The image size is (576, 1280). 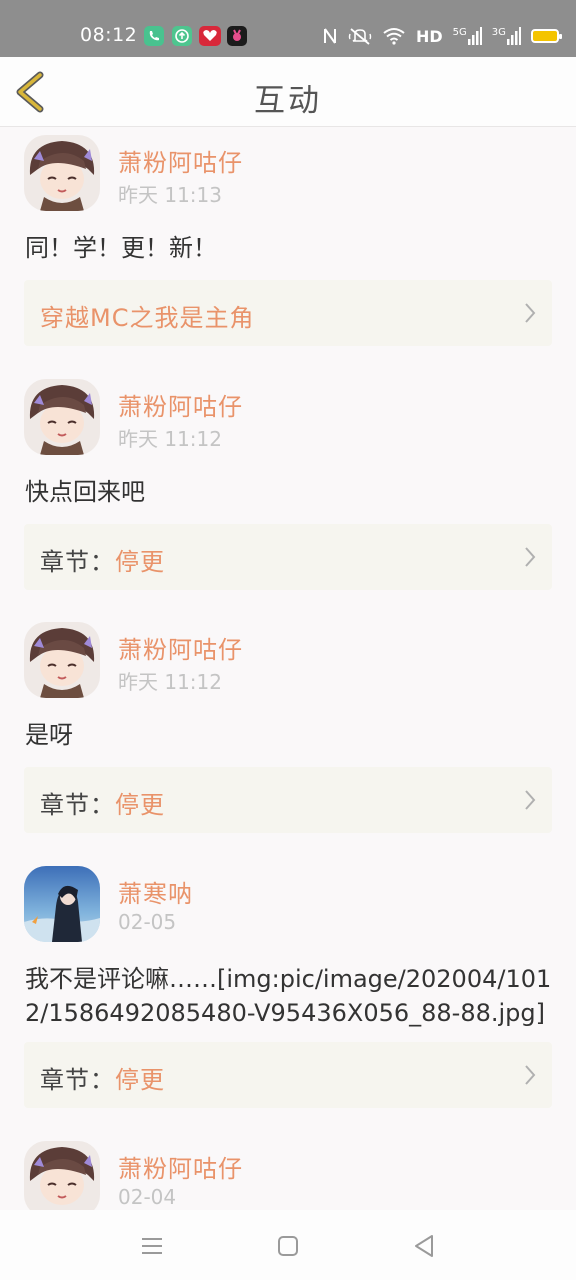 What do you see at coordinates (467, 36) in the screenshot?
I see `signal-5g: 5G` at bounding box center [467, 36].